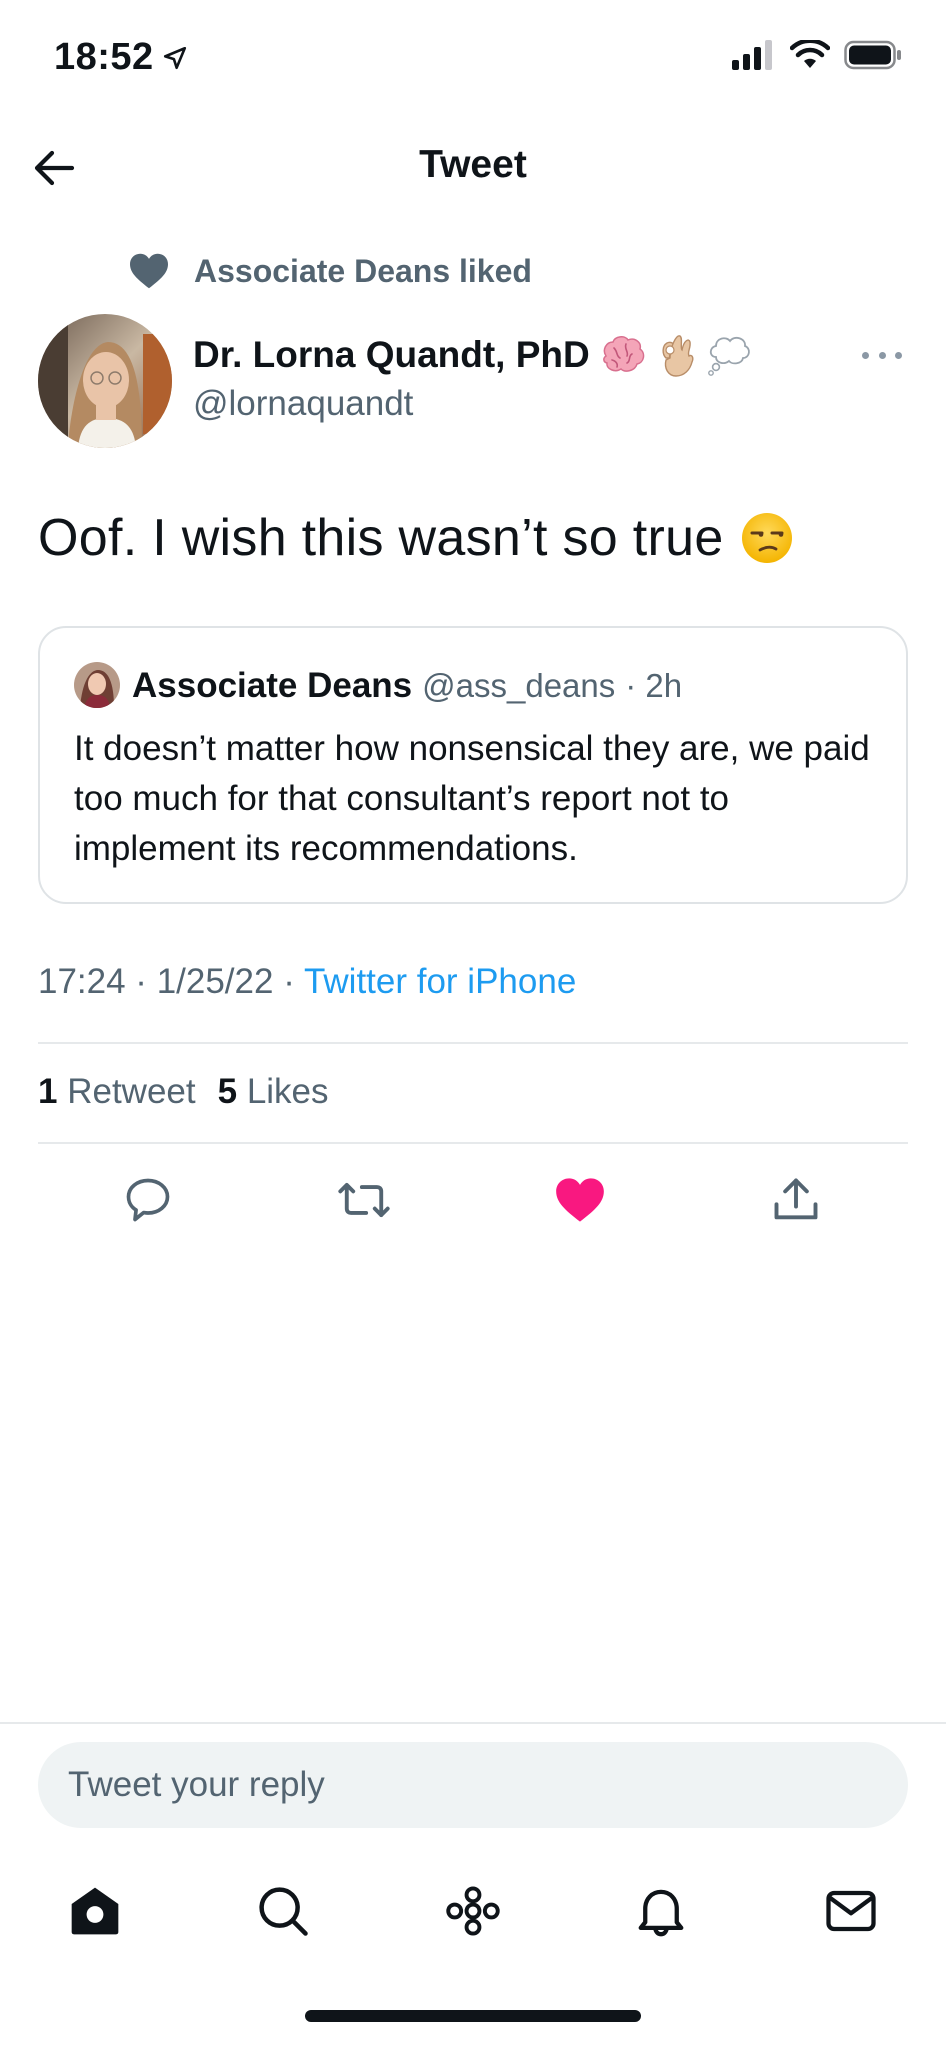 The width and height of the screenshot is (946, 2048). Describe the element at coordinates (227, 1091) in the screenshot. I see `likes-count: 5` at that location.